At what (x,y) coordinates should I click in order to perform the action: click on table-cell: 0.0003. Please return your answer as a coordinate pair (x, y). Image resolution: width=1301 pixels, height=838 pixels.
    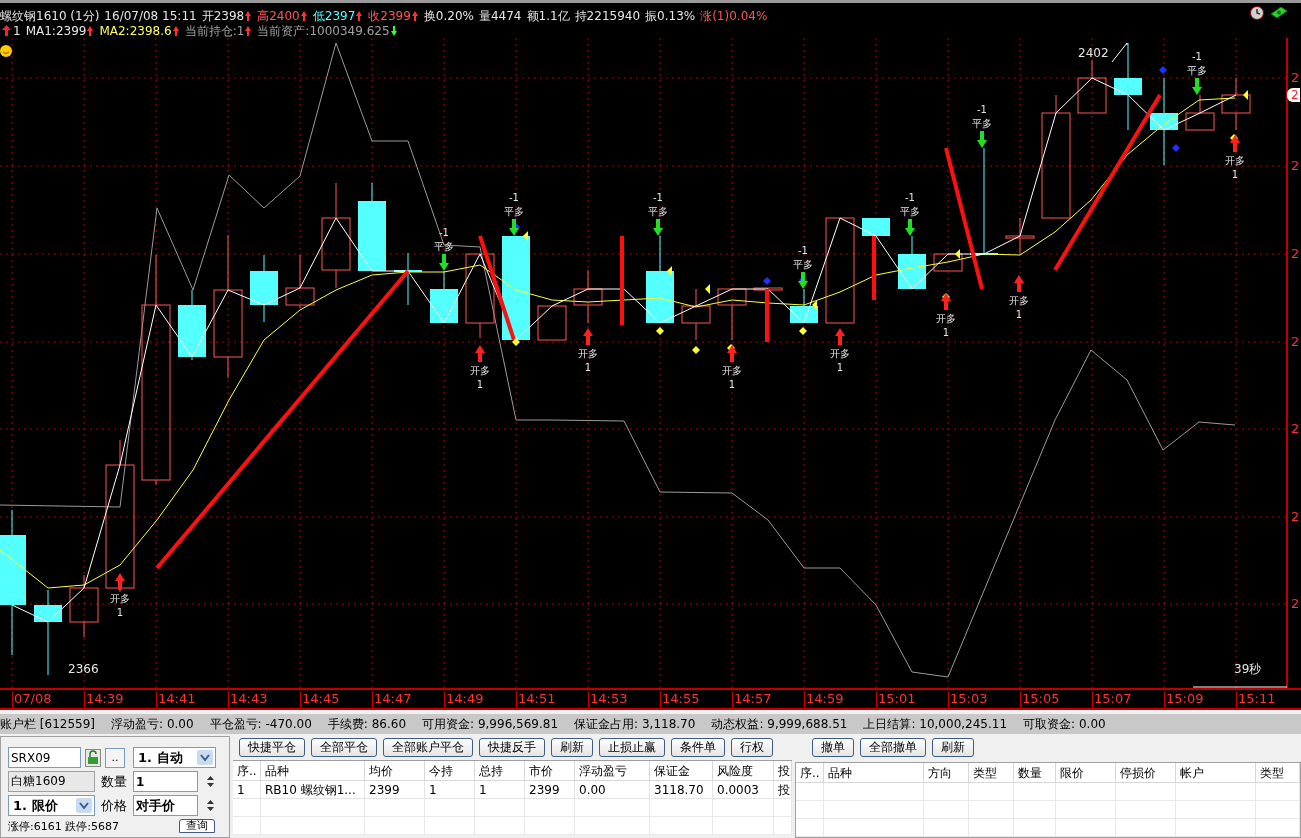
    Looking at the image, I should click on (743, 789).